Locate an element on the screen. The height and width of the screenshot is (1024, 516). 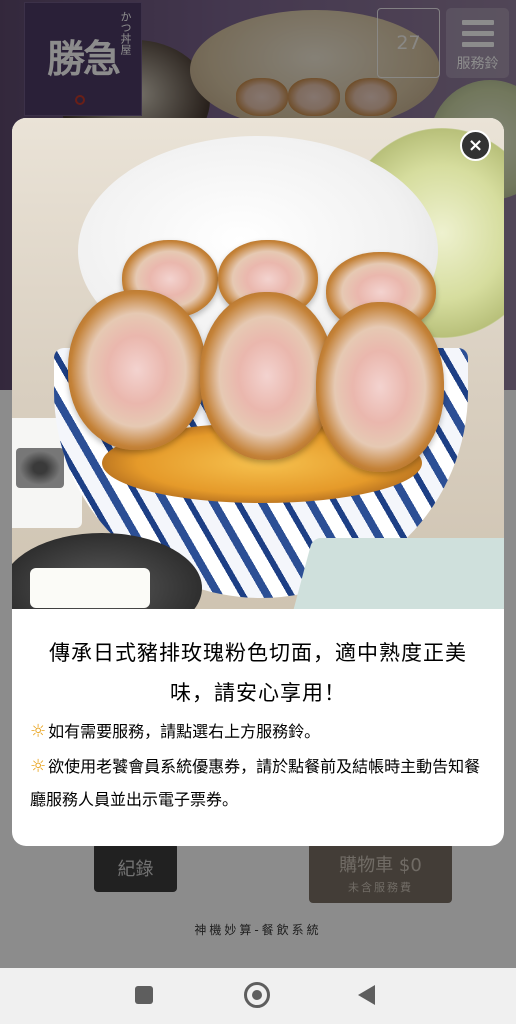
note-text: 如有需要服務，請點選右上方服務鈴。 is located at coordinates (184, 731).